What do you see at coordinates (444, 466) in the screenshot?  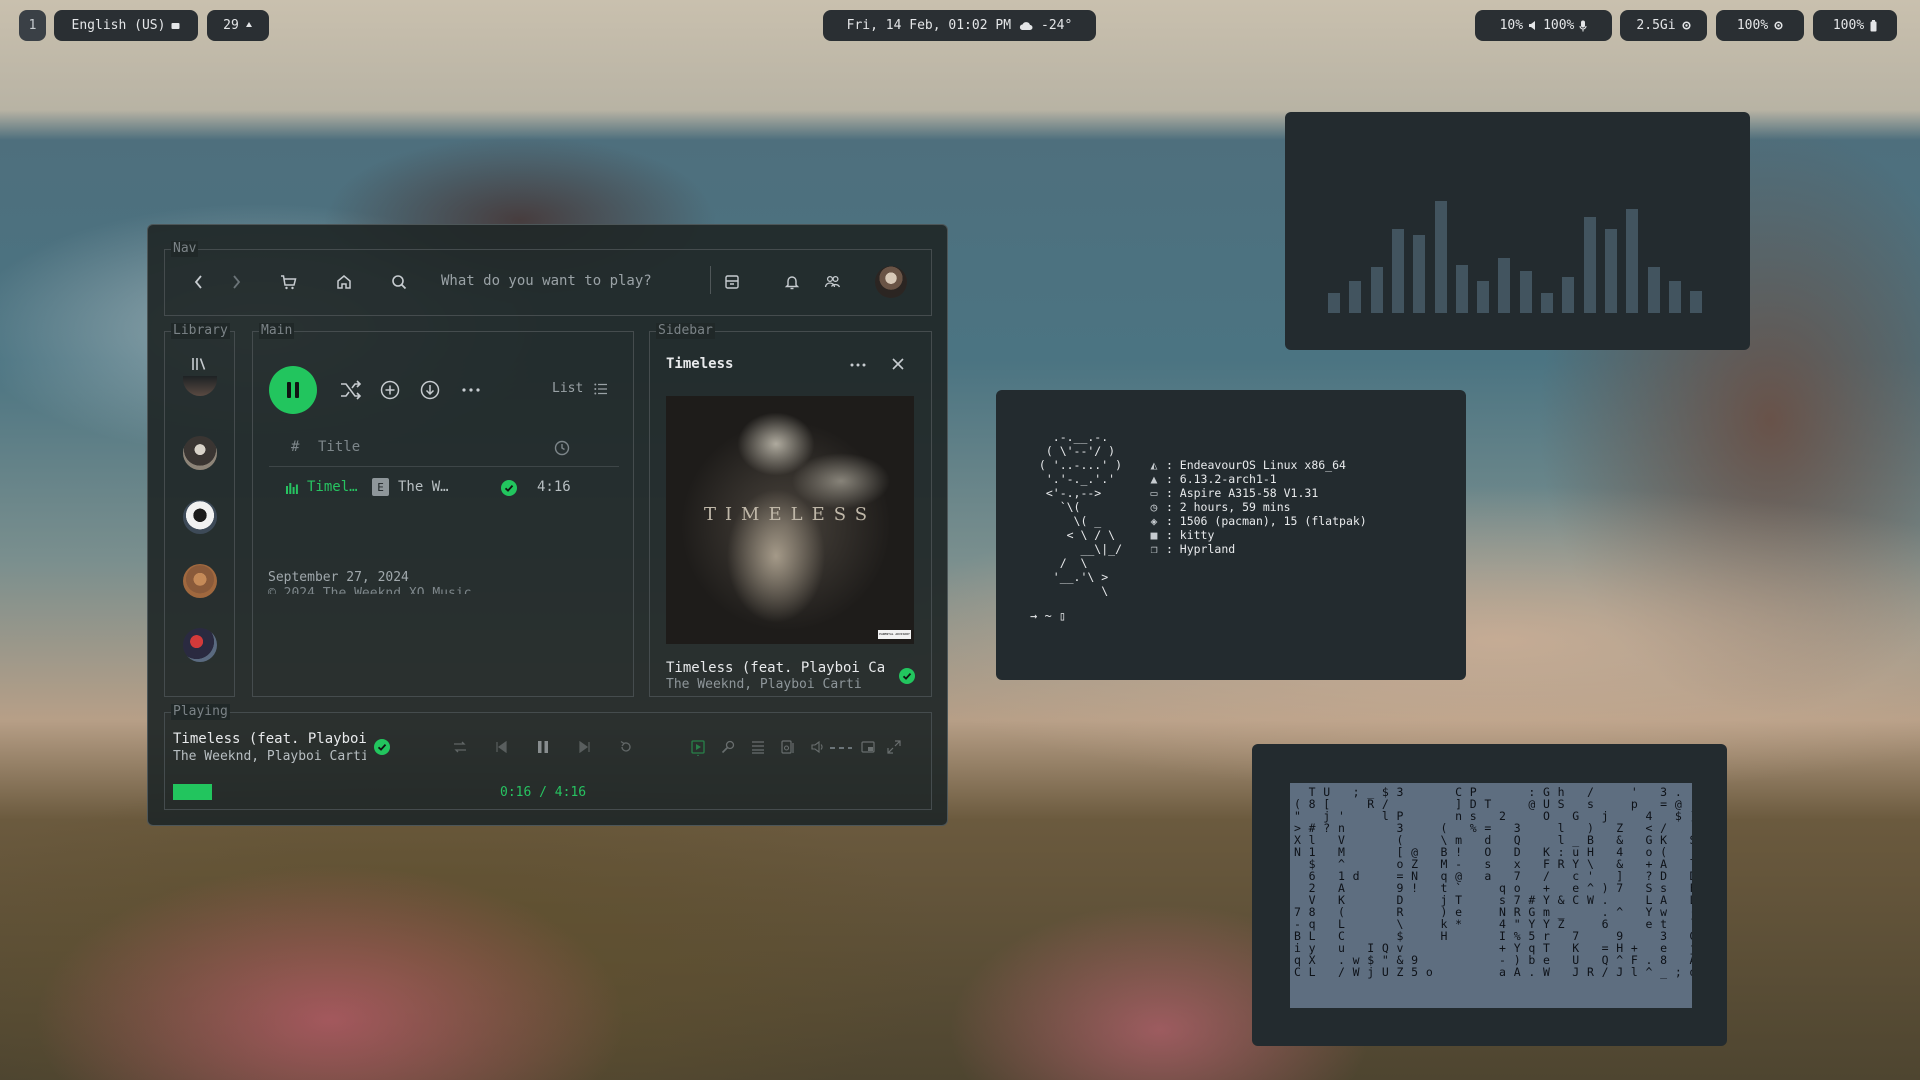 I see `header-divider` at bounding box center [444, 466].